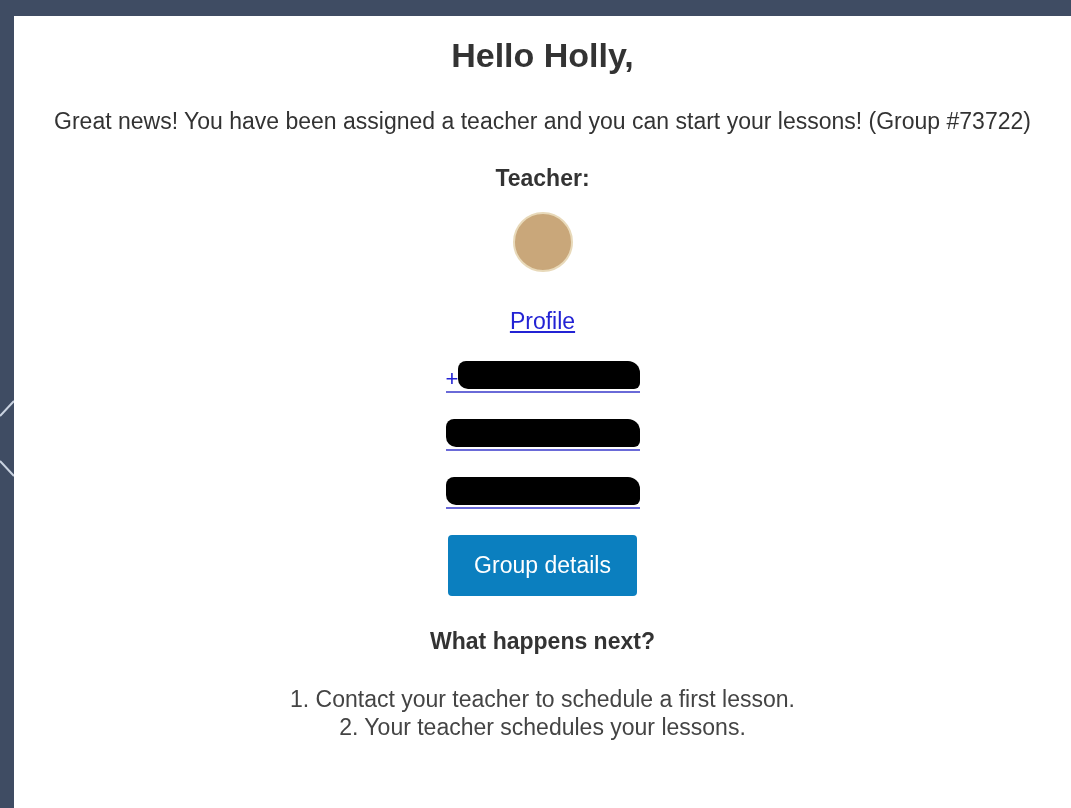 The height and width of the screenshot is (808, 1071). Describe the element at coordinates (542, 178) in the screenshot. I see `teacher-label: Teacher:` at that location.